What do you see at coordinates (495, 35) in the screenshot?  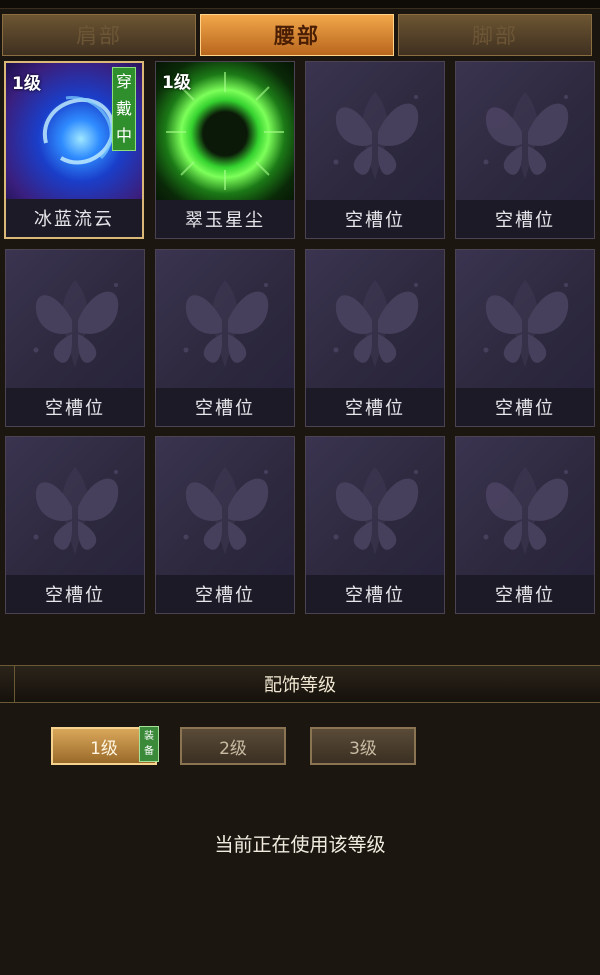 I see `tab-foot: 脚部` at bounding box center [495, 35].